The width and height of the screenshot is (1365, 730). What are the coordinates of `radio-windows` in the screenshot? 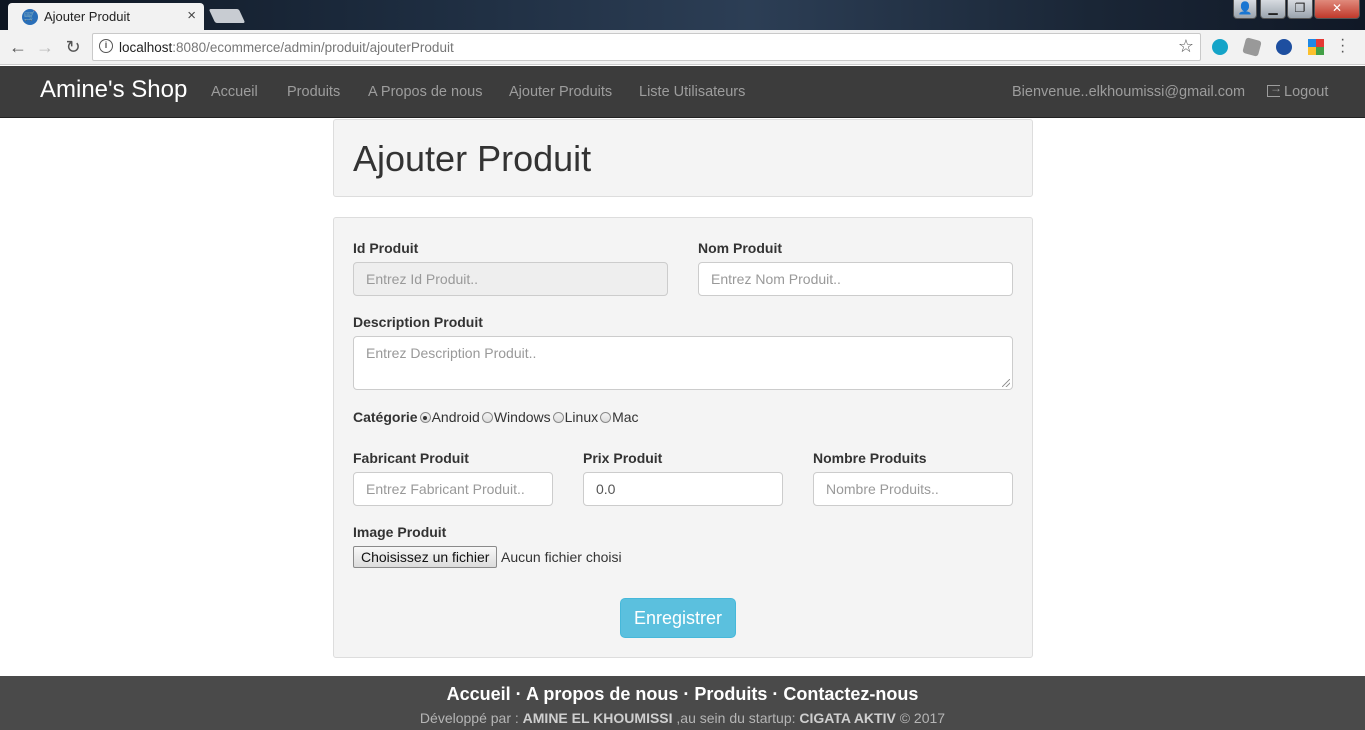 It's located at (487, 417).